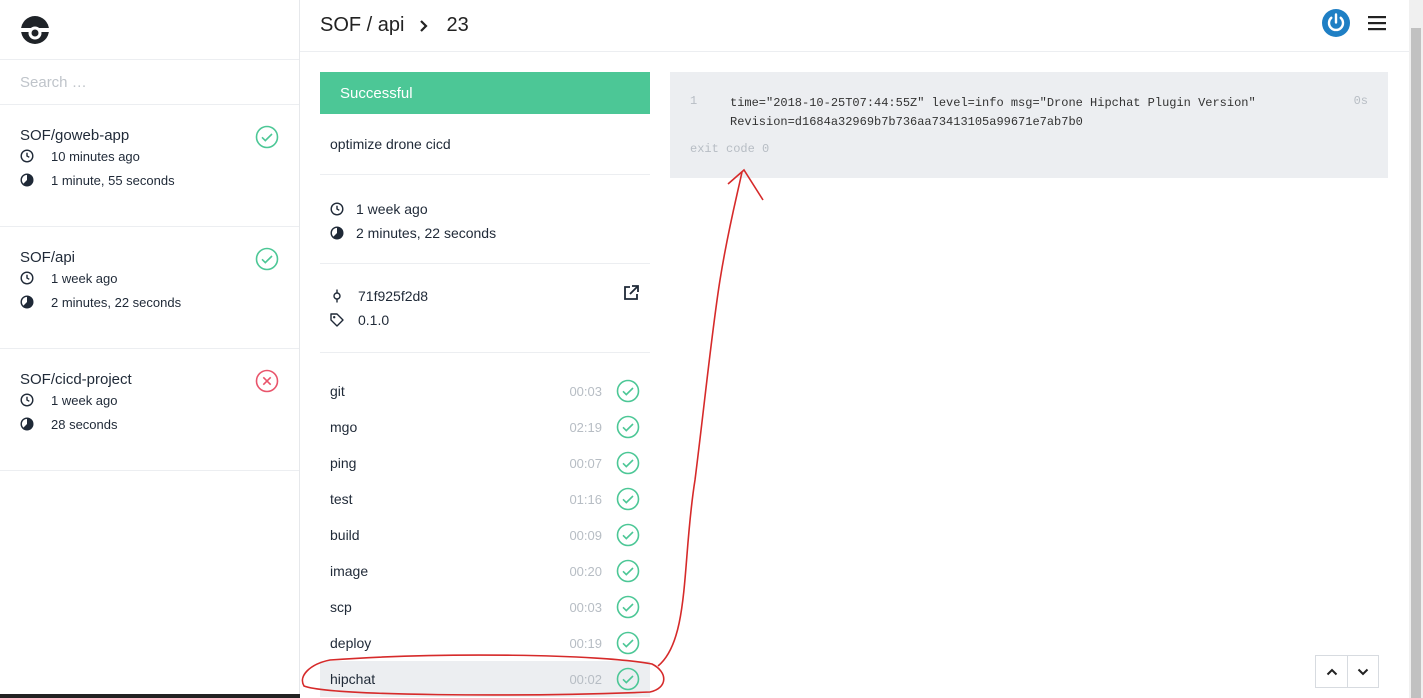  Describe the element at coordinates (490, 320) in the screenshot. I see `commit-tag: 0.1.0` at that location.